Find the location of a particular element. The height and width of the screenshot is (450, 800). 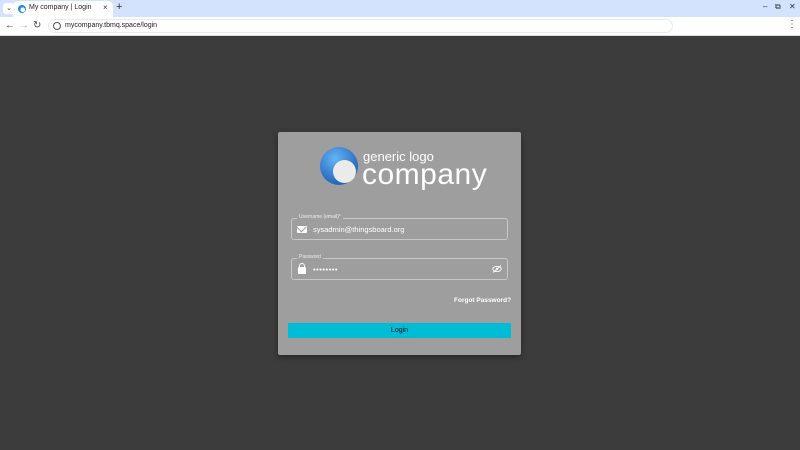

password-field: Password •••••••• is located at coordinates (399, 267).